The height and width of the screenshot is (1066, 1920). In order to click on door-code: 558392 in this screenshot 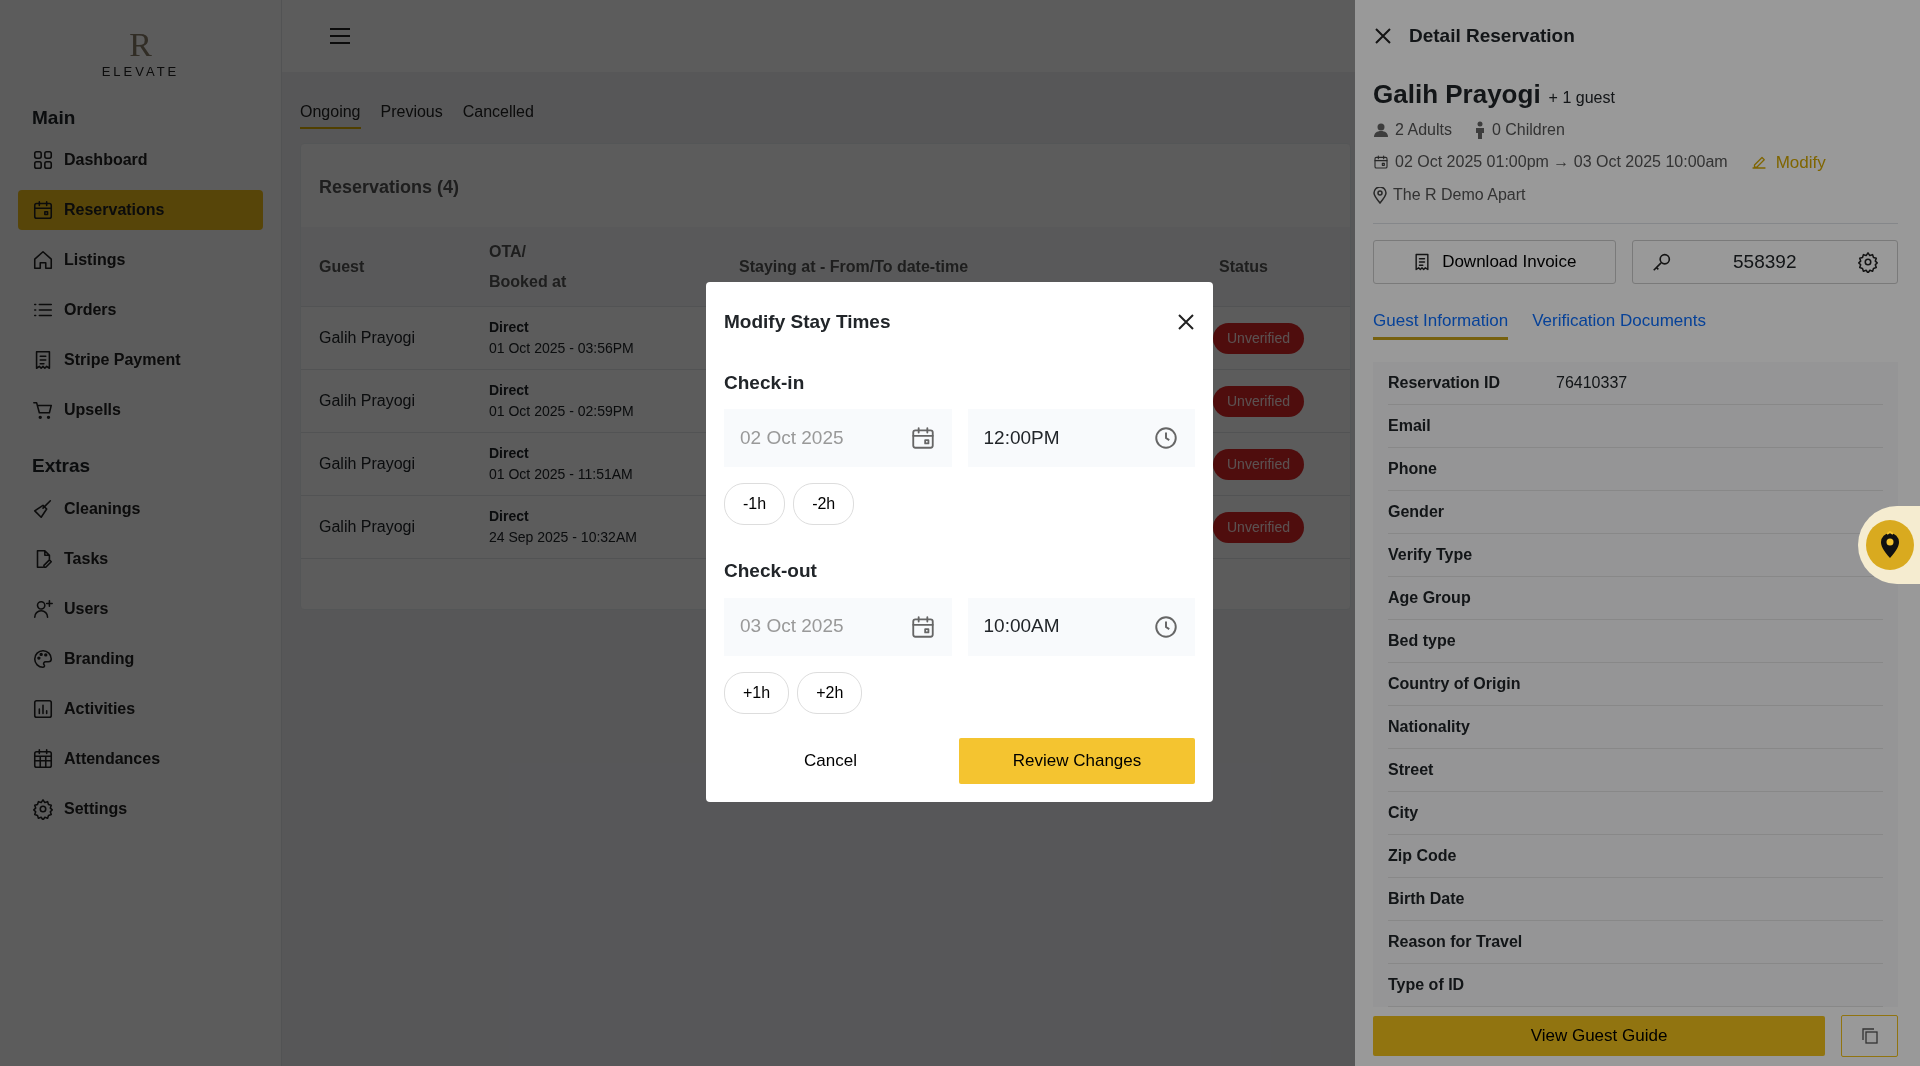, I will do `click(1765, 261)`.